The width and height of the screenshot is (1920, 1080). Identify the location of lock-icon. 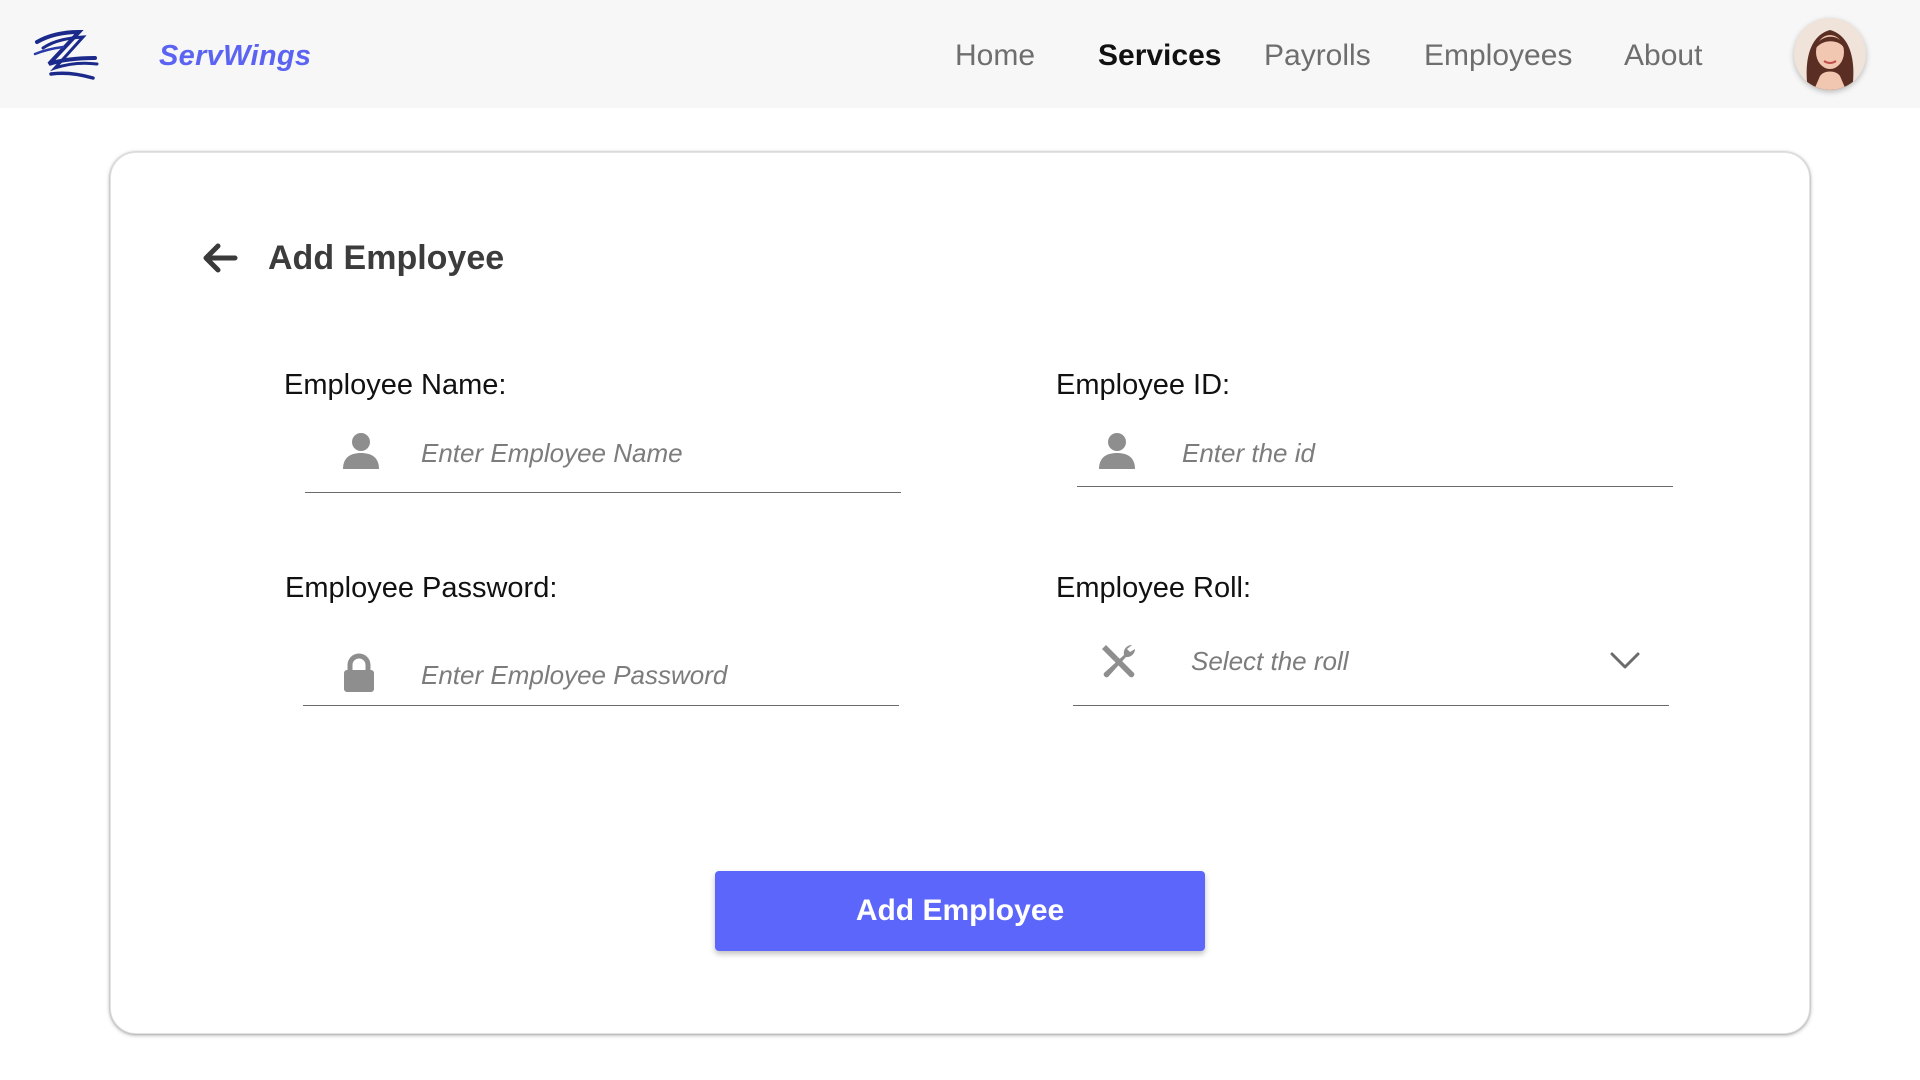
(359, 672).